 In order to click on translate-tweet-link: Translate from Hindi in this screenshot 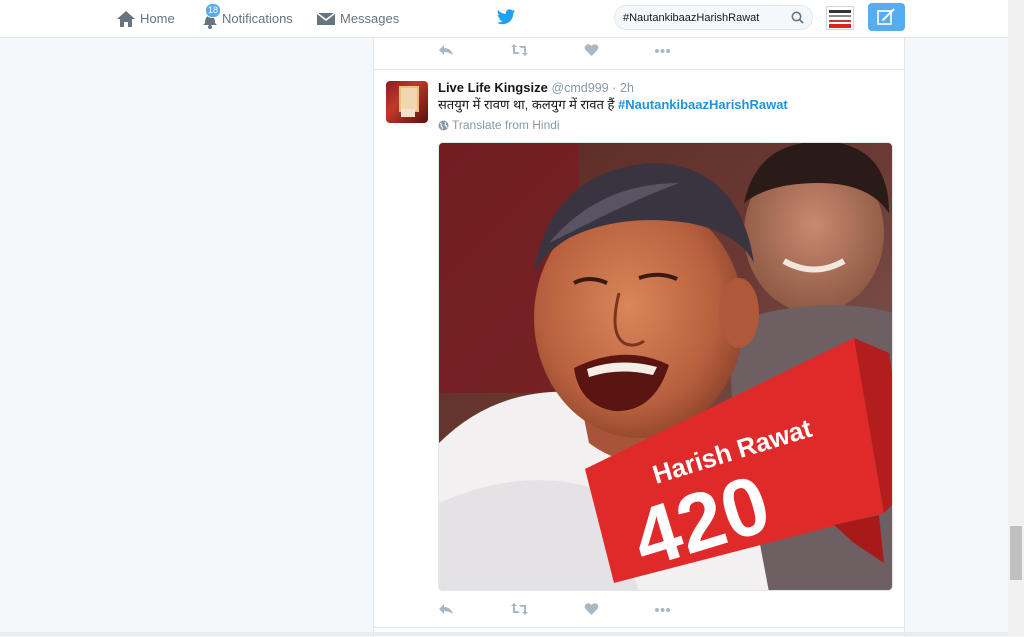, I will do `click(499, 125)`.